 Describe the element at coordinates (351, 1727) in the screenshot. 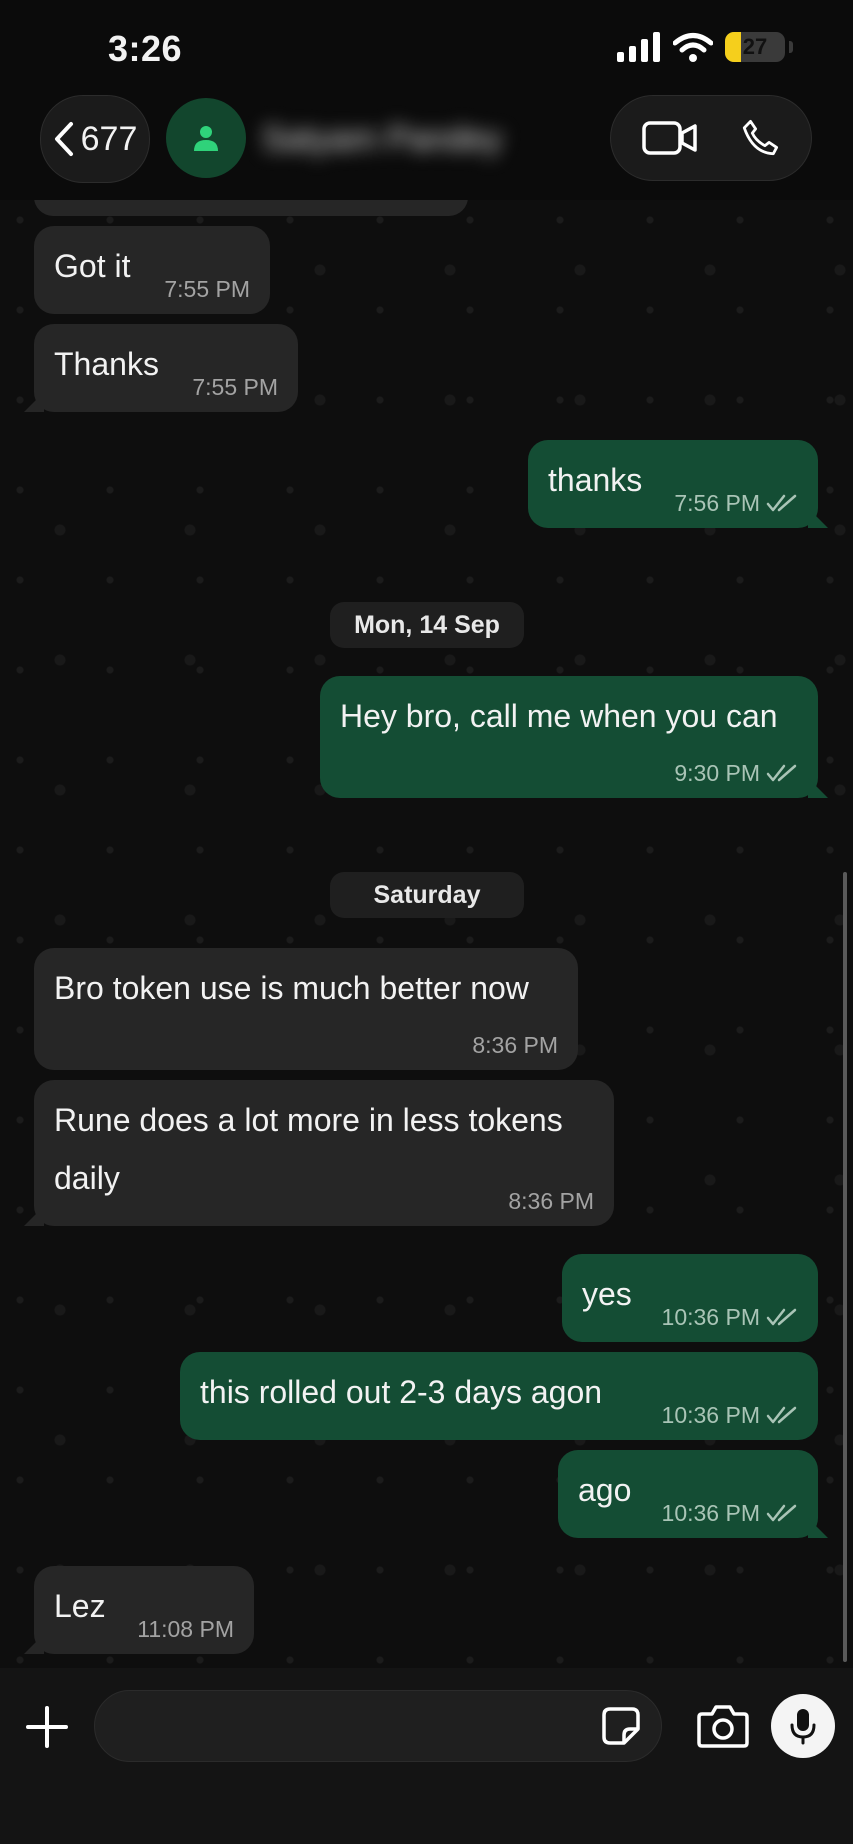

I see `message-input` at that location.